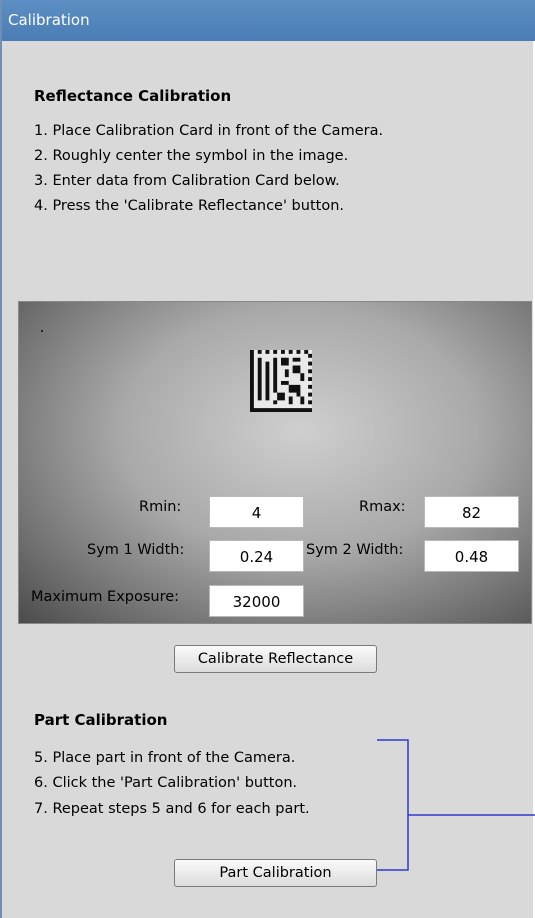 The height and width of the screenshot is (918, 535). I want to click on part-calibration-button: Part Calibration, so click(275, 873).